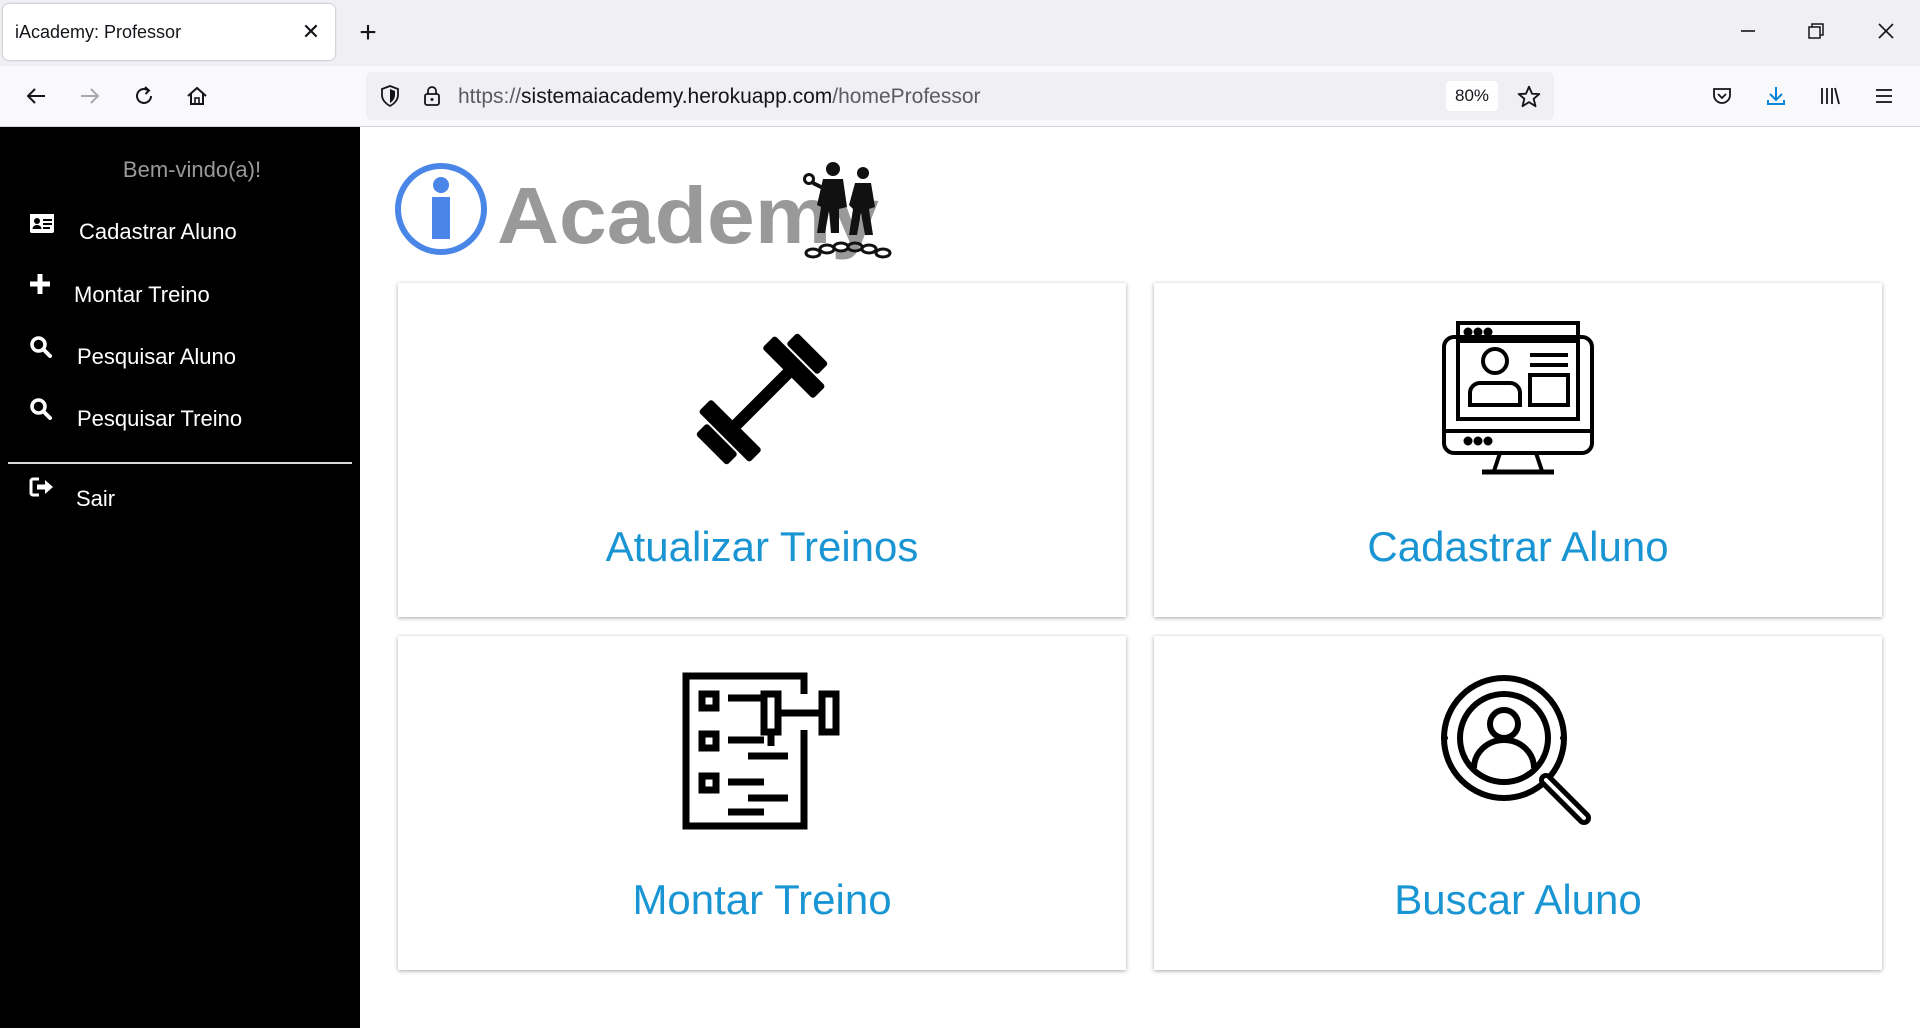  Describe the element at coordinates (1472, 96) in the screenshot. I see `zoom-level-button: 80%` at that location.